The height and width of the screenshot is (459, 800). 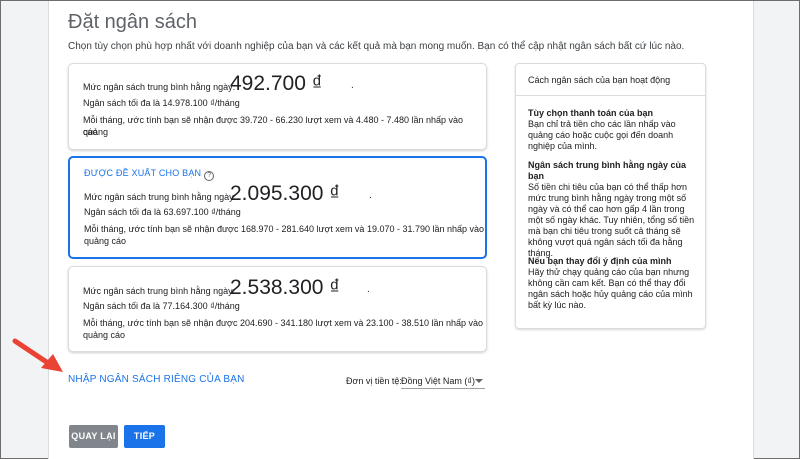 What do you see at coordinates (557, 305) in the screenshot?
I see `info-text: bất kỳ lúc nào.` at bounding box center [557, 305].